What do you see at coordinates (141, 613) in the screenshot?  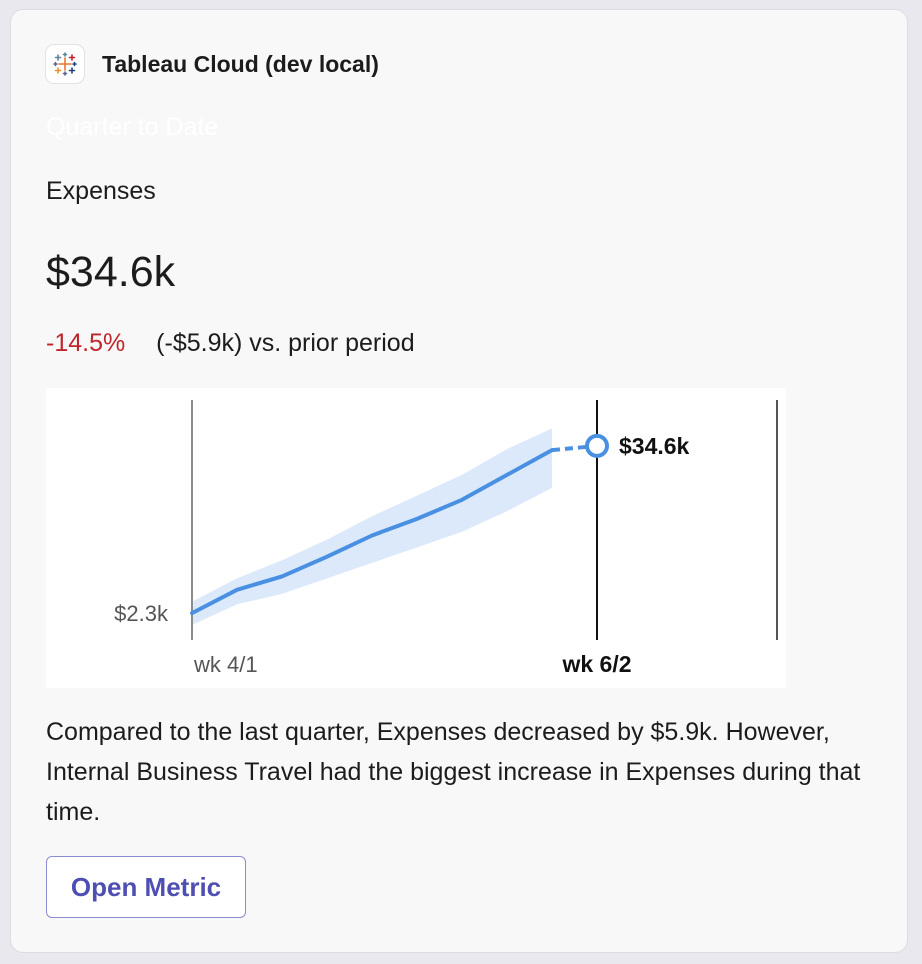 I see `start-value-label: $2.3k` at bounding box center [141, 613].